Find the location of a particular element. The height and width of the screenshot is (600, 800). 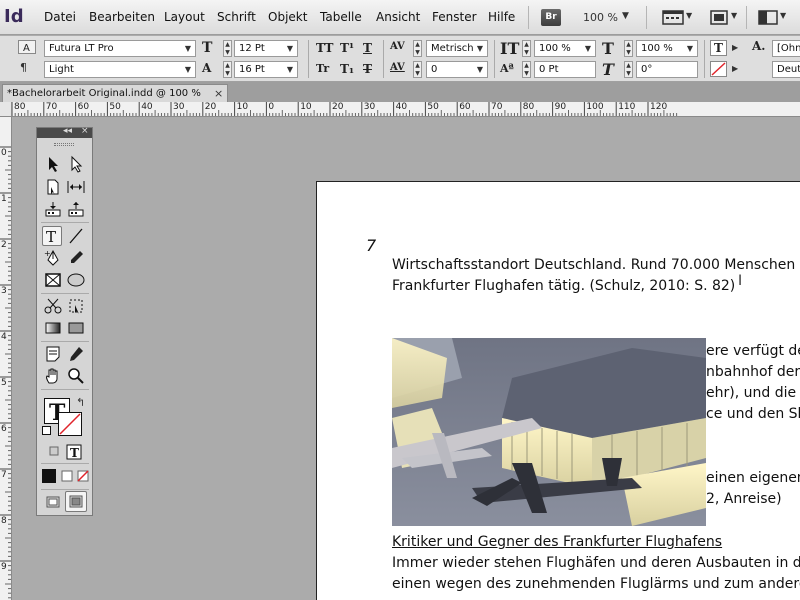

underline-icon: T is located at coordinates (367, 48).